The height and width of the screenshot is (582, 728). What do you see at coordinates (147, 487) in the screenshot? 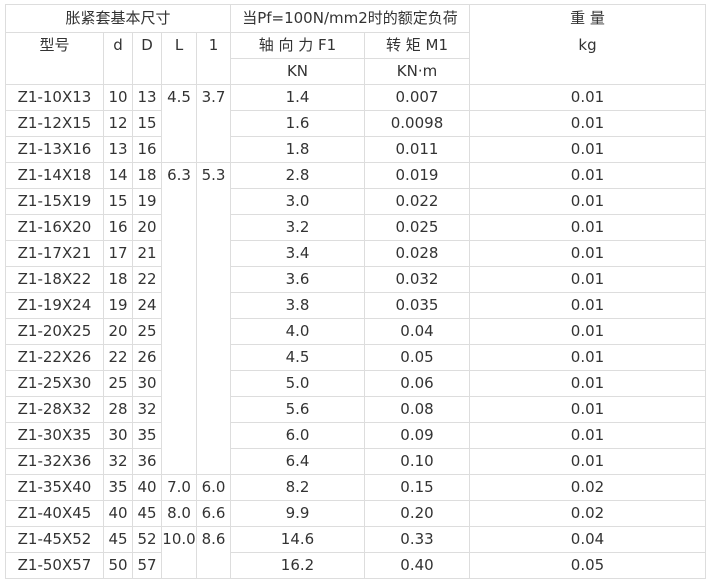
I see `D-cell: 40` at bounding box center [147, 487].